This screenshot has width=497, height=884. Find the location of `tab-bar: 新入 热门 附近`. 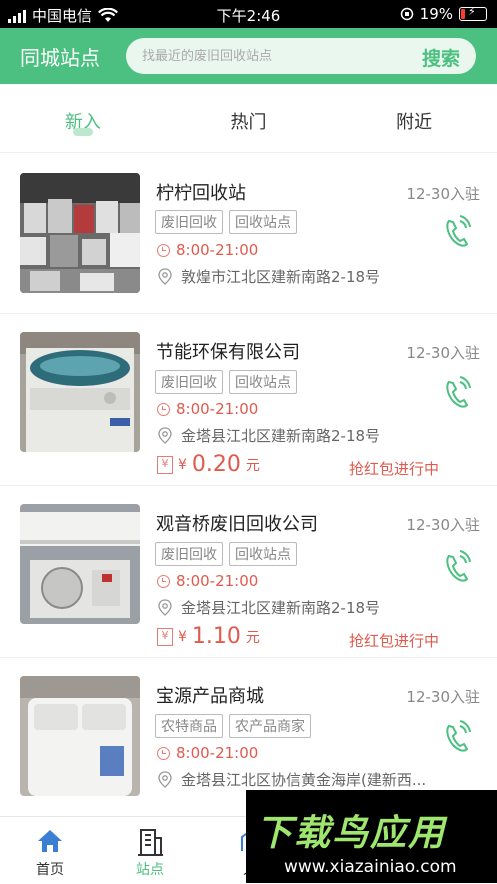

tab-bar: 新入 热门 附近 is located at coordinates (248, 118).